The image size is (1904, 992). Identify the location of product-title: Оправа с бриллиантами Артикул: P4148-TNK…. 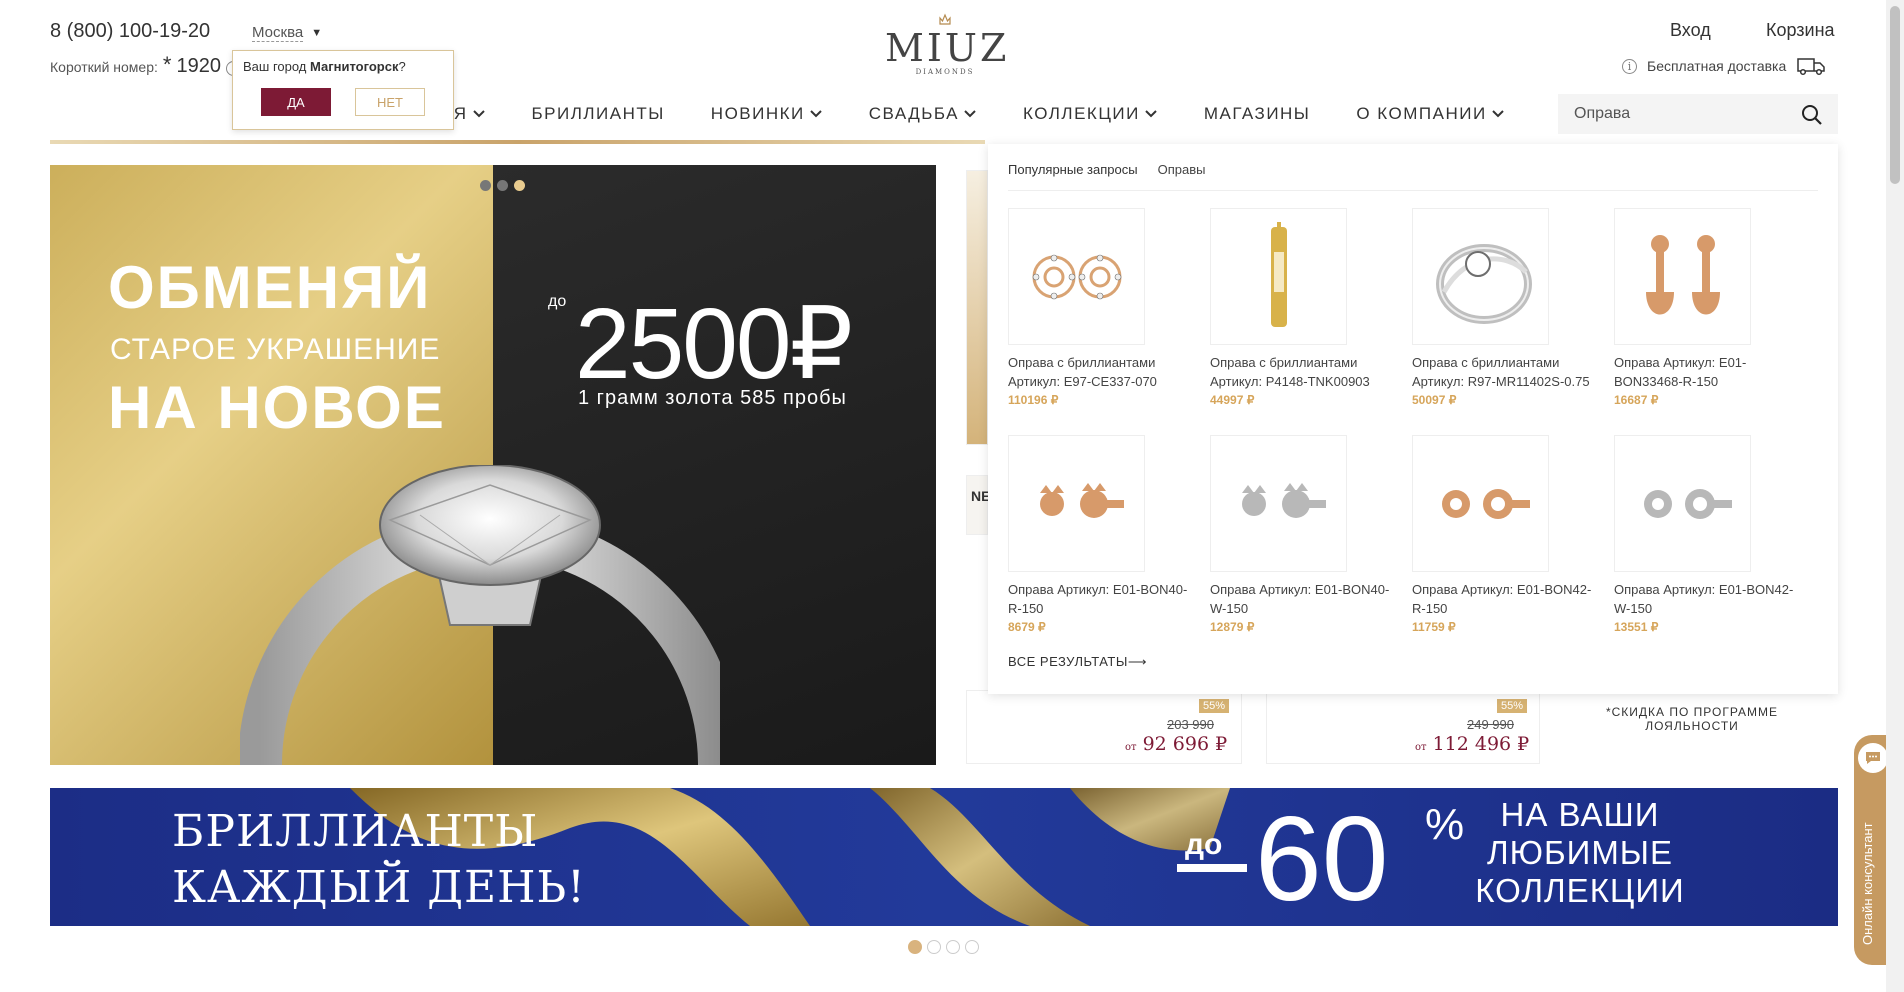
(1305, 372).